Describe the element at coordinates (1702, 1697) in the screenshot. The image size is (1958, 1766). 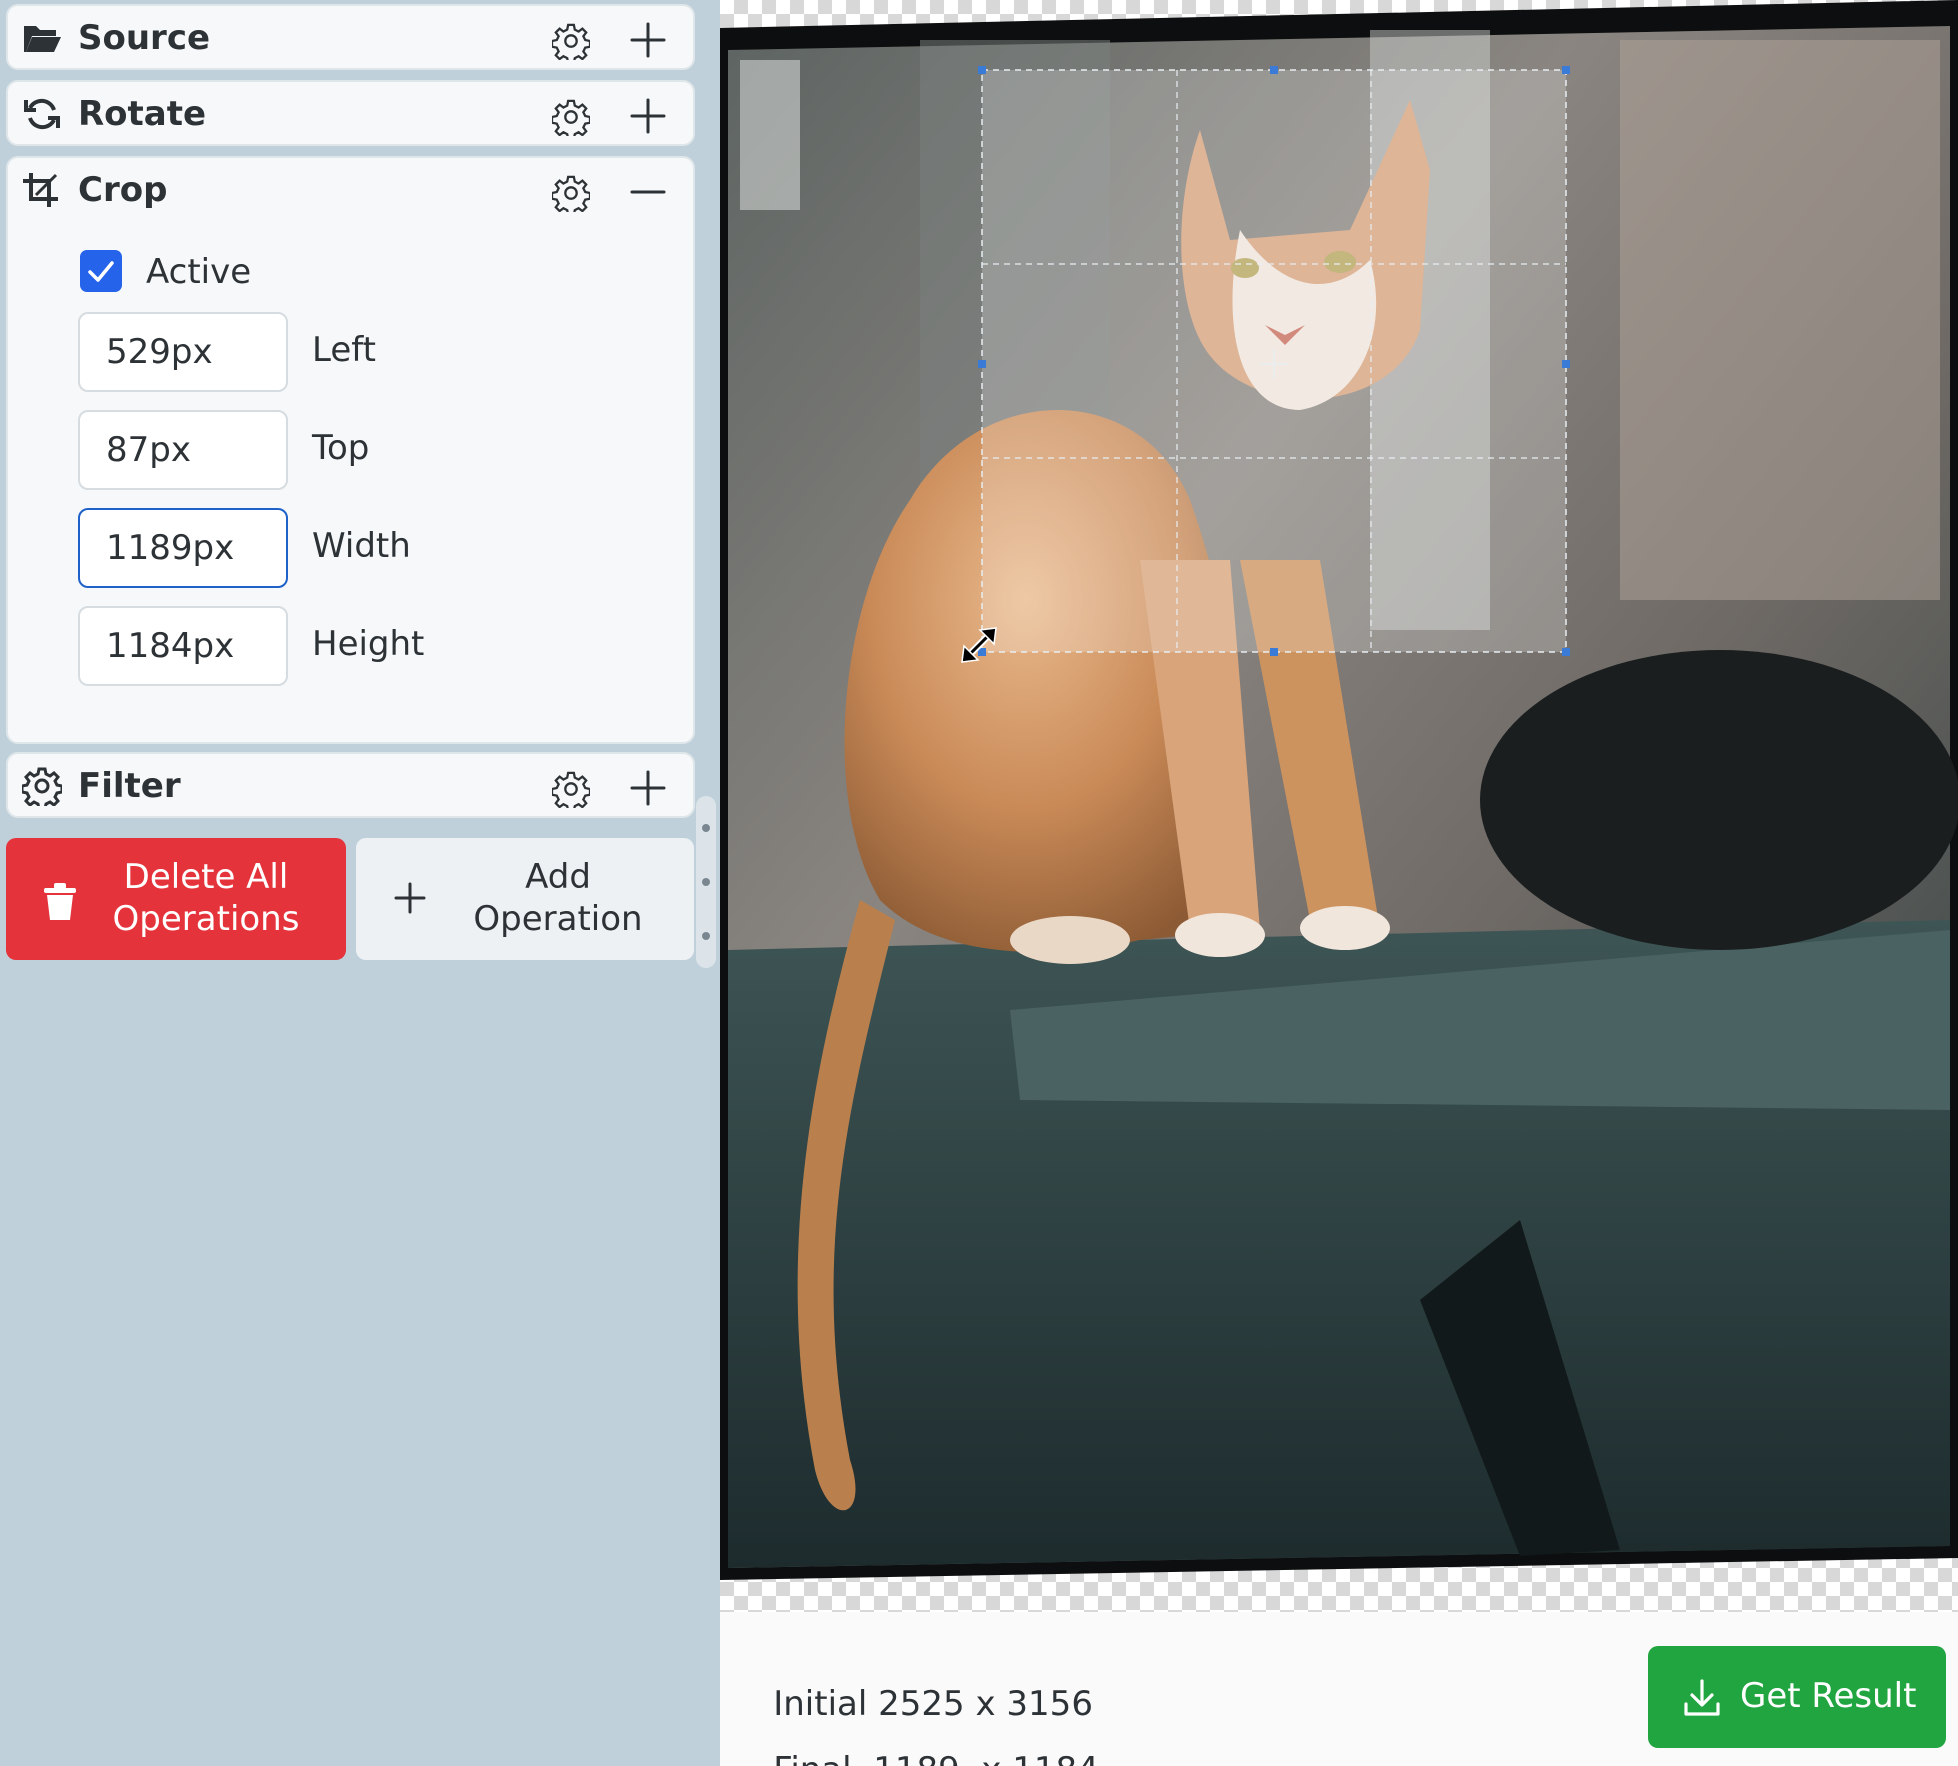
I see `download-icon` at that location.